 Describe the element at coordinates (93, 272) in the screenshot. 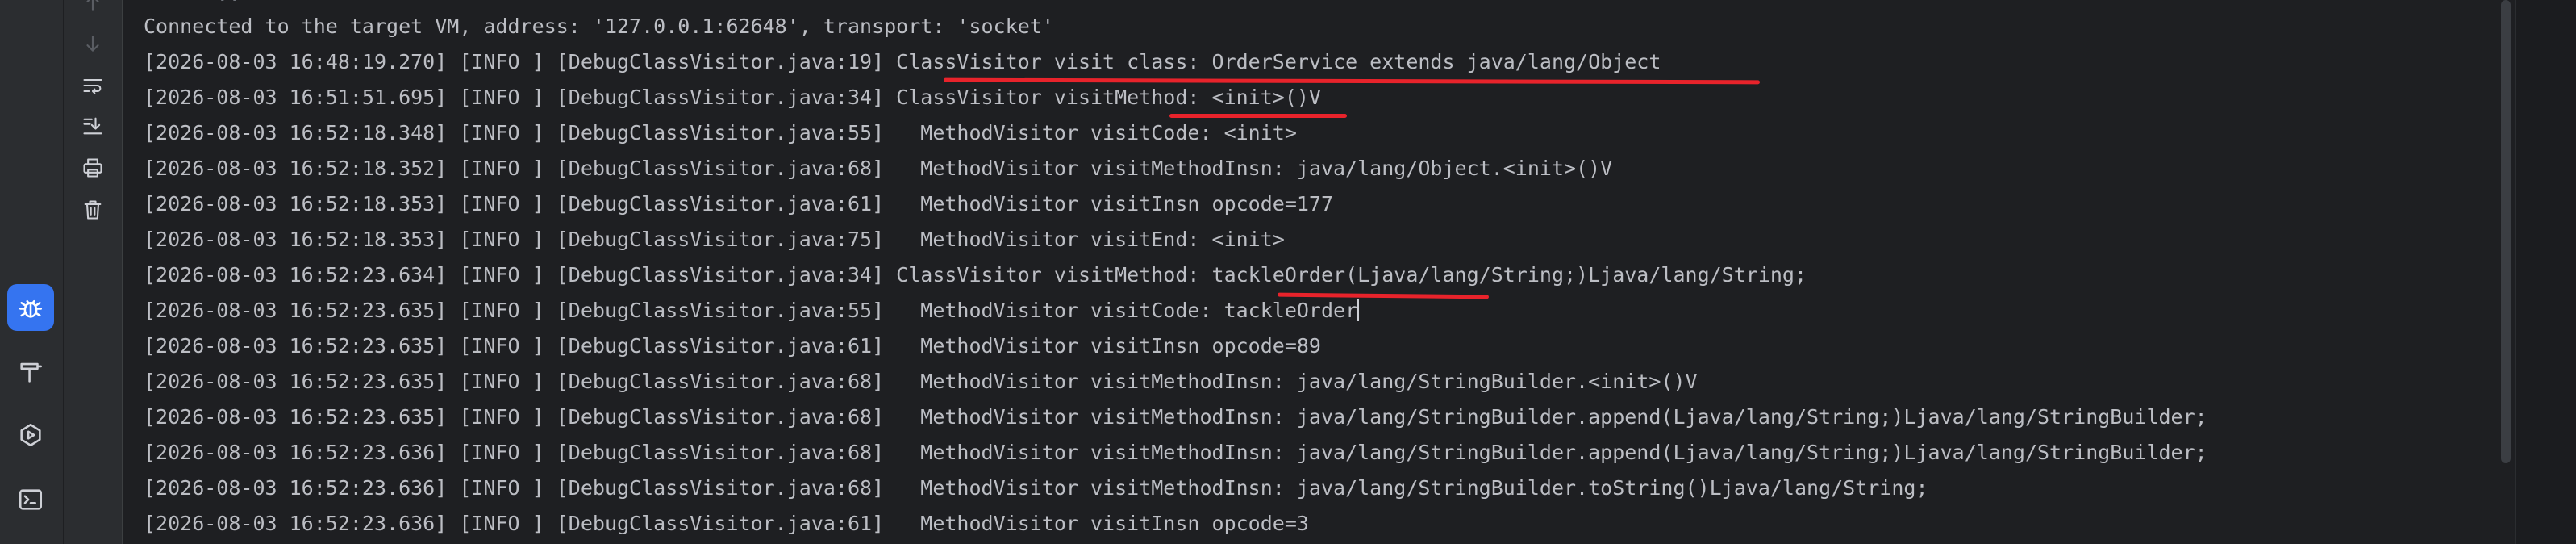

I see `console-toolbar` at that location.